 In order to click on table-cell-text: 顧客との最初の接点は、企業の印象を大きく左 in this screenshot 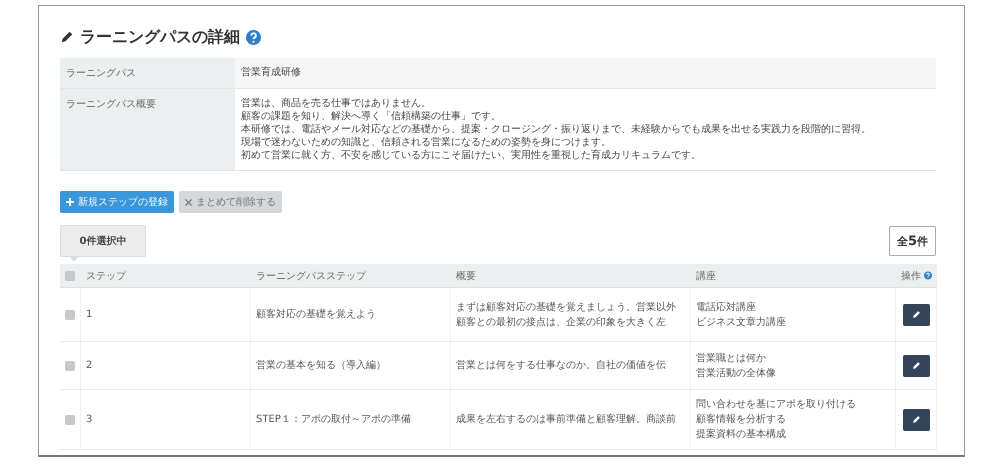, I will do `click(561, 323)`.